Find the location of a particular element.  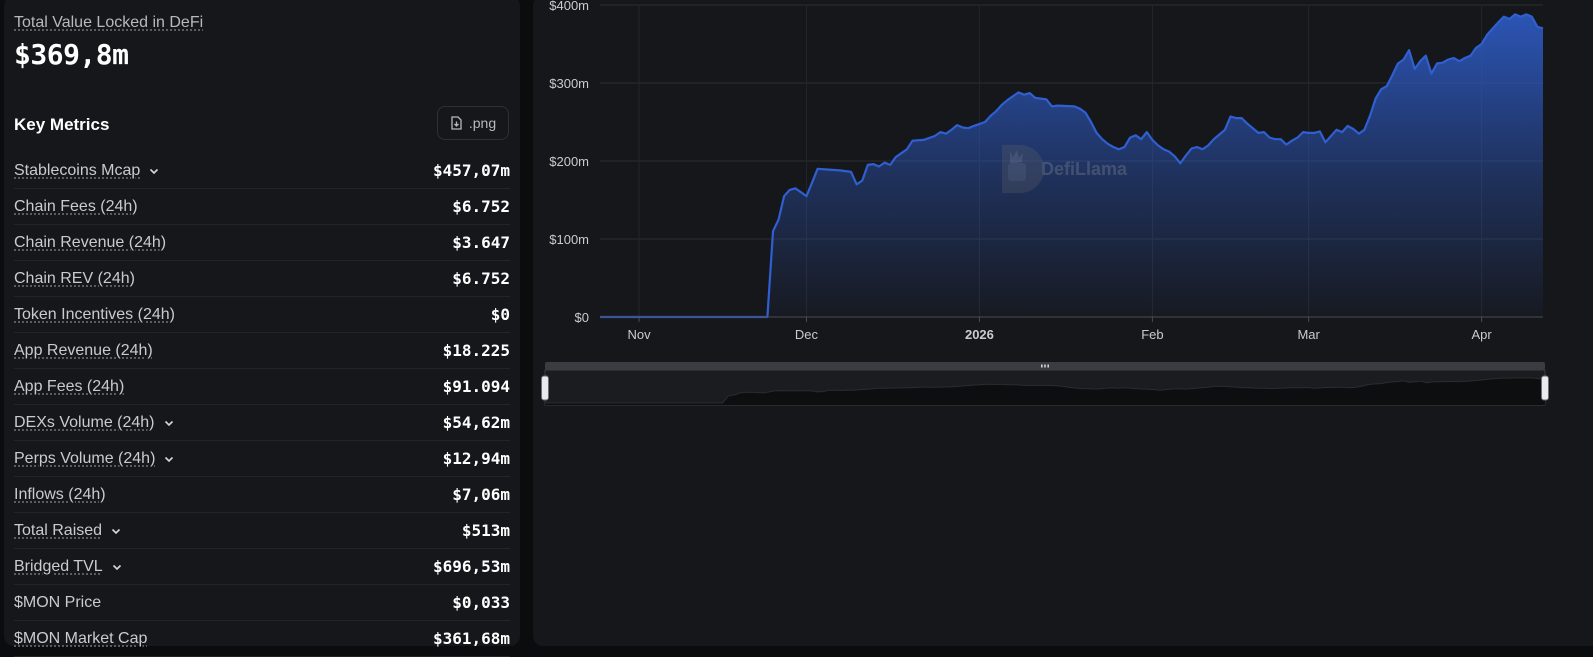

metric-row: Perps Volume (24h) $12,94m is located at coordinates (262, 459).